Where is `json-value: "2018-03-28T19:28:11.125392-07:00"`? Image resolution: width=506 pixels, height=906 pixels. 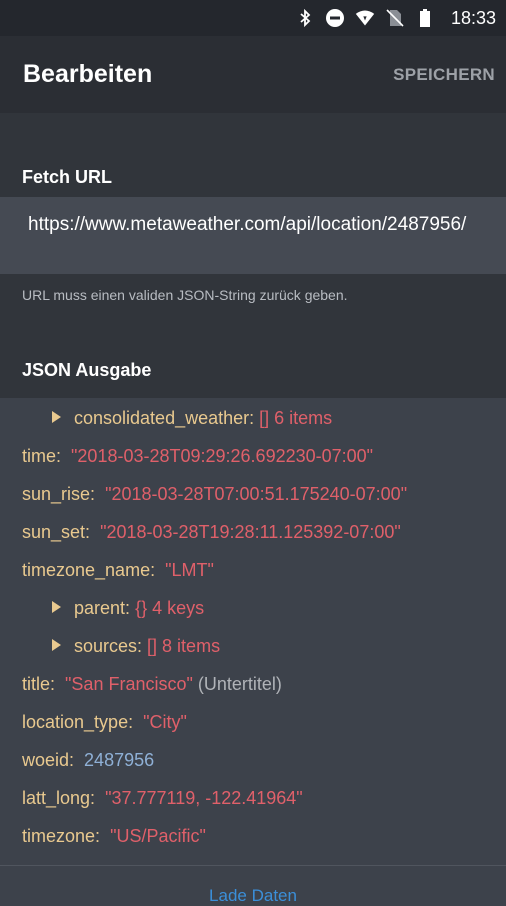 json-value: "2018-03-28T19:28:11.125392-07:00" is located at coordinates (250, 532).